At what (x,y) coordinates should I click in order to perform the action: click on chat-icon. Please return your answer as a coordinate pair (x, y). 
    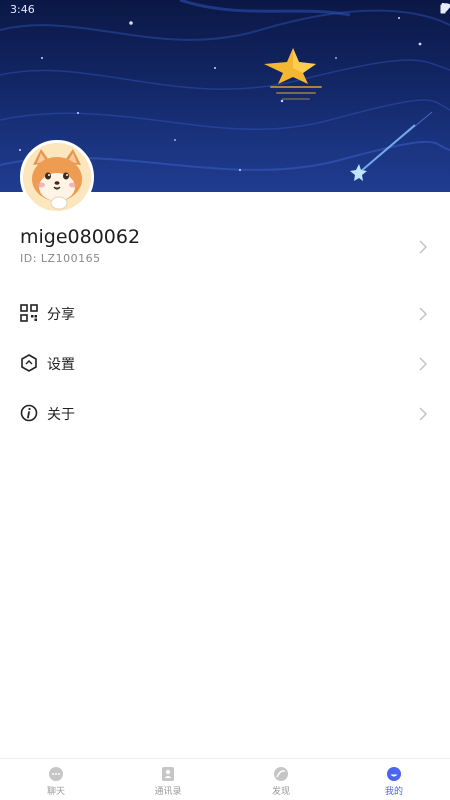
    Looking at the image, I should click on (56, 774).